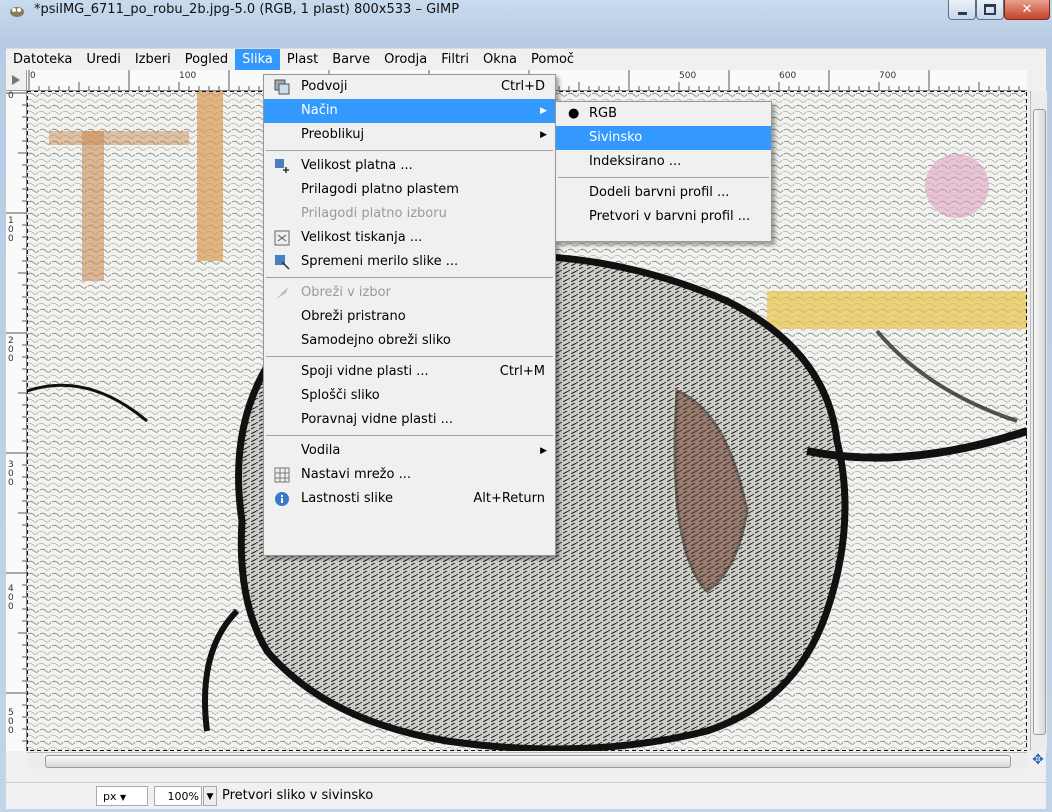 The image size is (1052, 812). What do you see at coordinates (333, 134) in the screenshot?
I see `menu-item-label: Preoblikuj` at bounding box center [333, 134].